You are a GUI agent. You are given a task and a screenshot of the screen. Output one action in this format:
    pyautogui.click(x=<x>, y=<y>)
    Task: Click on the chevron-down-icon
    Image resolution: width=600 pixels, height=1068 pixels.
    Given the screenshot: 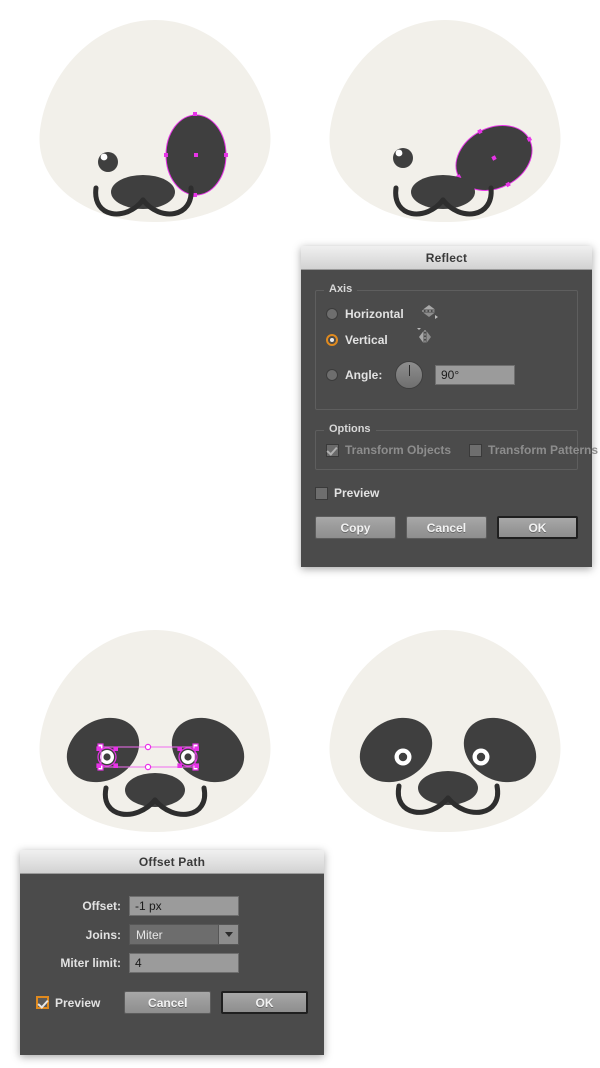 What is the action you would take?
    pyautogui.click(x=228, y=934)
    